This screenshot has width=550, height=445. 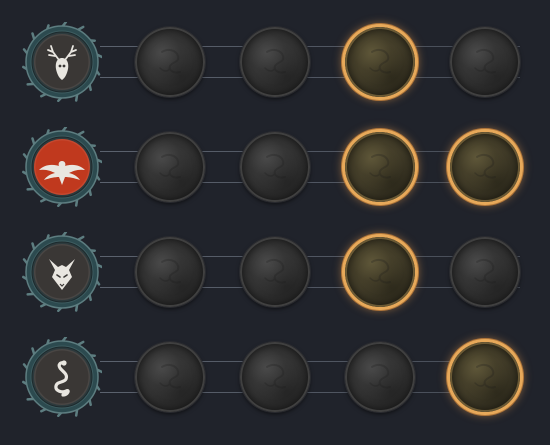 I want to click on deer-spirit-emblem, so click(x=62, y=62).